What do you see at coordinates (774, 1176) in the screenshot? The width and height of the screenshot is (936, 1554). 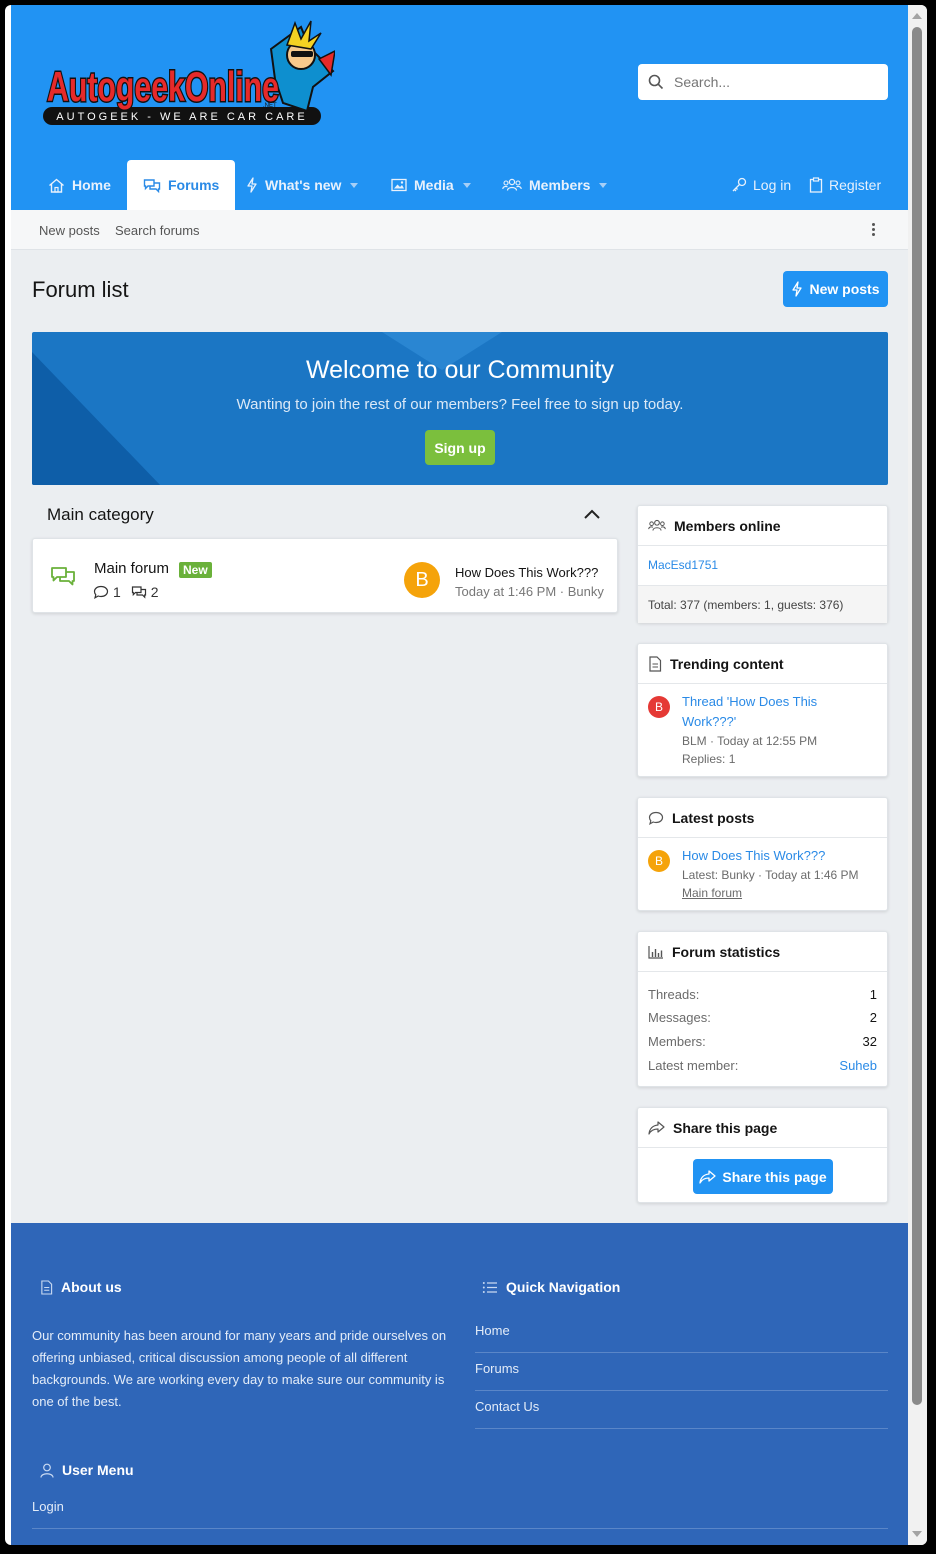 I see `share-page-button-label: Share this page` at bounding box center [774, 1176].